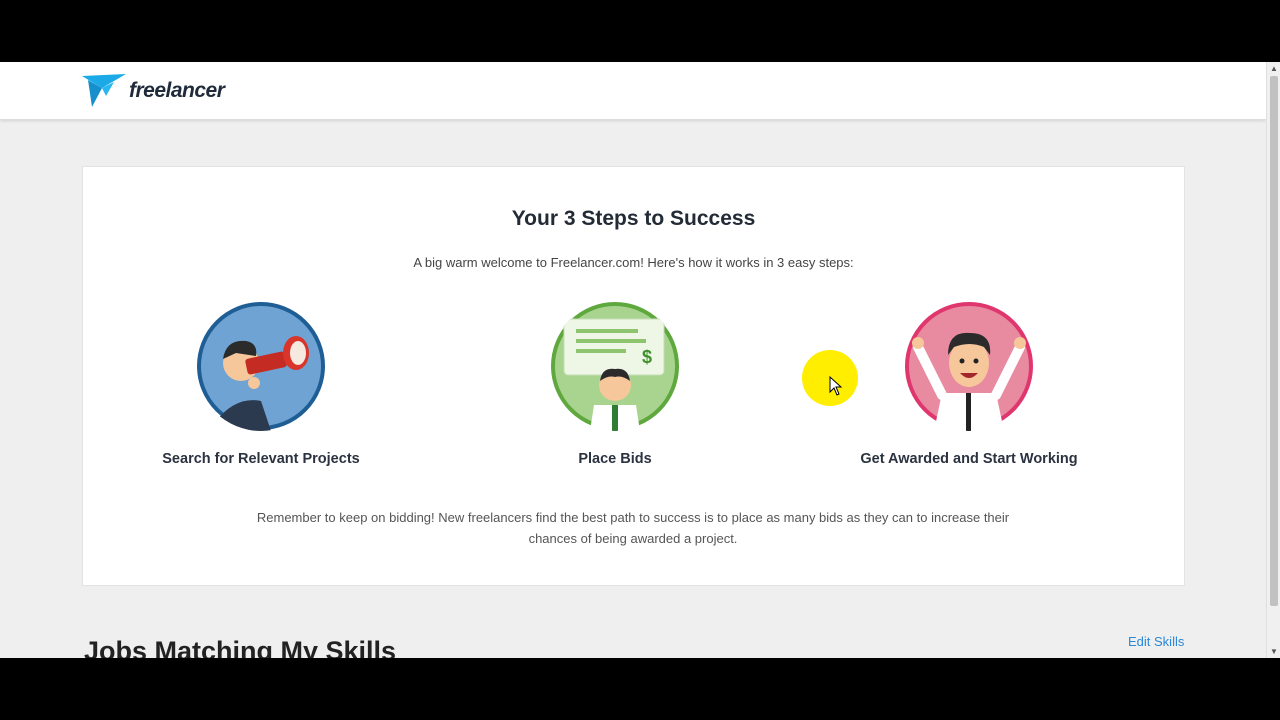 Image resolution: width=1280 pixels, height=720 pixels. What do you see at coordinates (261, 366) in the screenshot?
I see `telescope-man-icon` at bounding box center [261, 366].